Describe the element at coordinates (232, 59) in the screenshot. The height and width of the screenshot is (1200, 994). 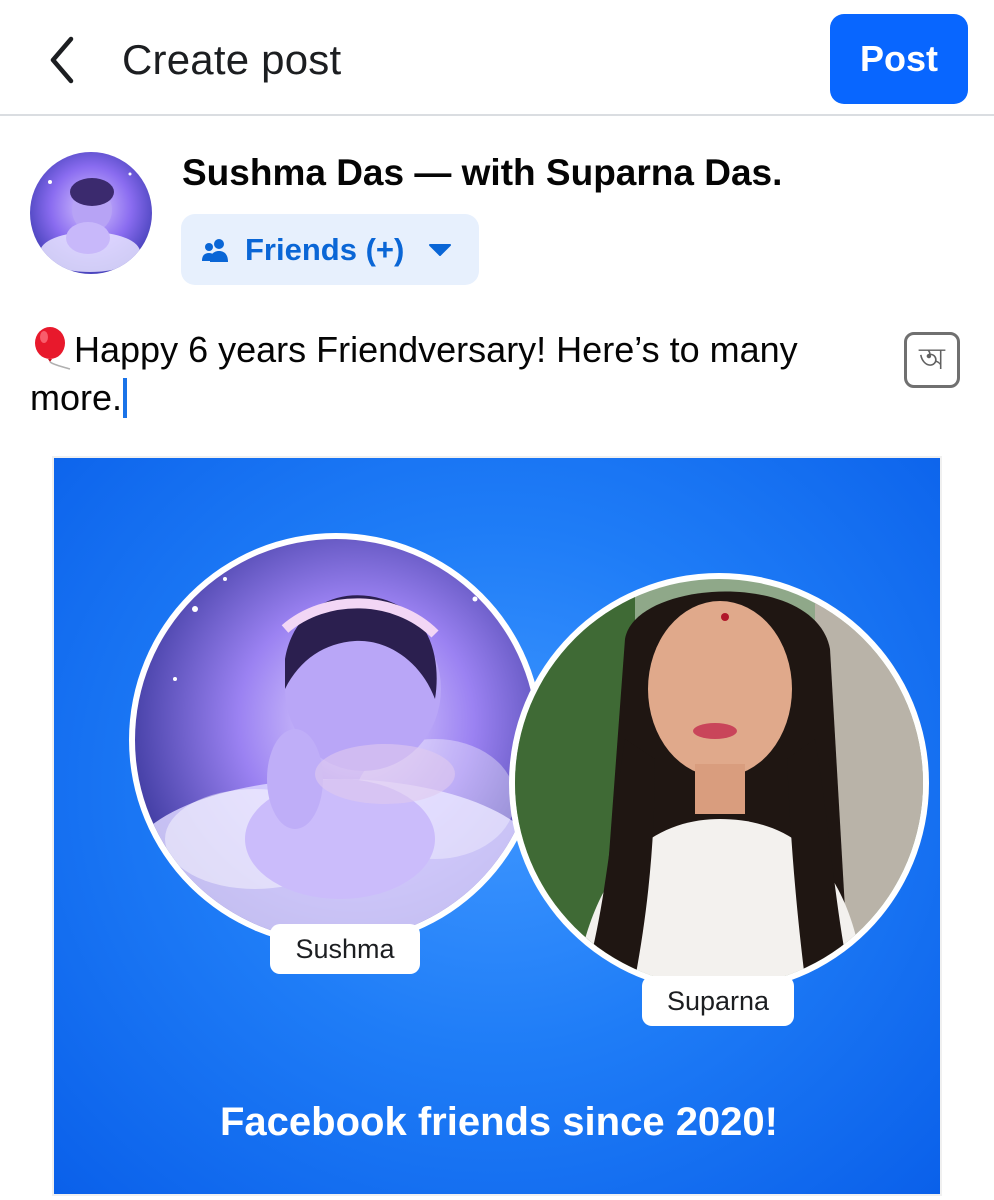
I see `page-title: Create post` at that location.